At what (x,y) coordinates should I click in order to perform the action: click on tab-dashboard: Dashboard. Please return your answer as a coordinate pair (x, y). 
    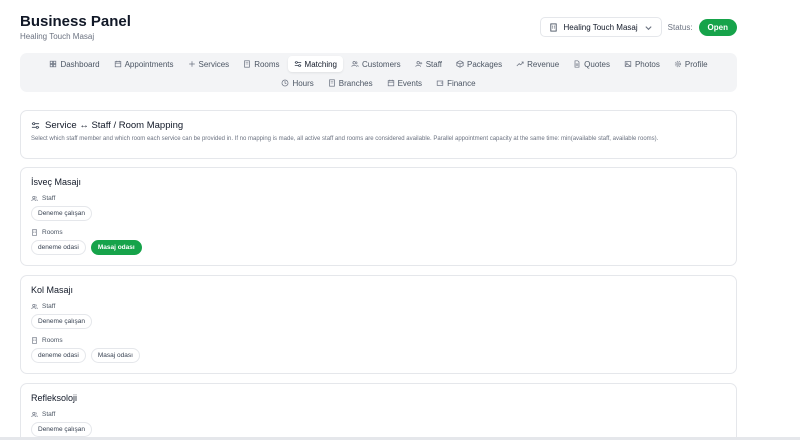
    Looking at the image, I should click on (74, 64).